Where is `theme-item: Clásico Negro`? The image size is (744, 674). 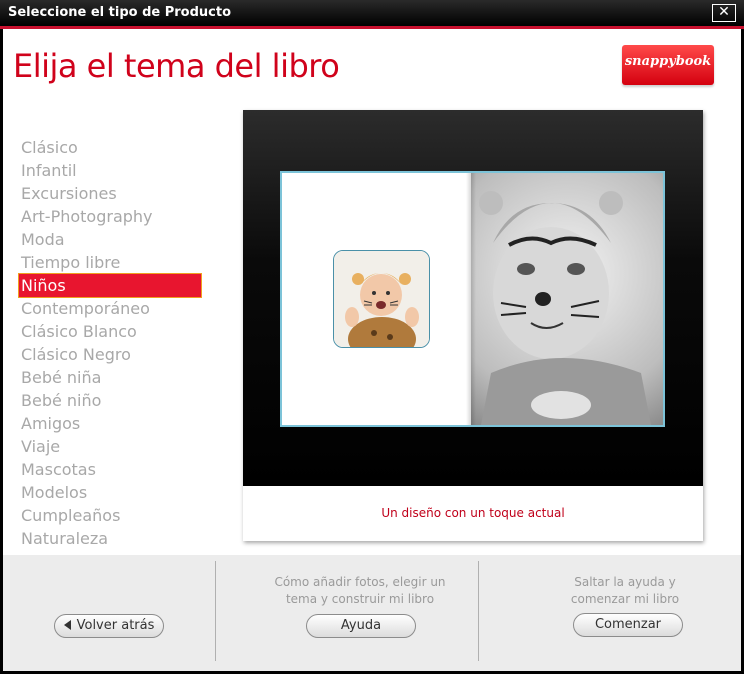 theme-item: Clásico Negro is located at coordinates (110, 354).